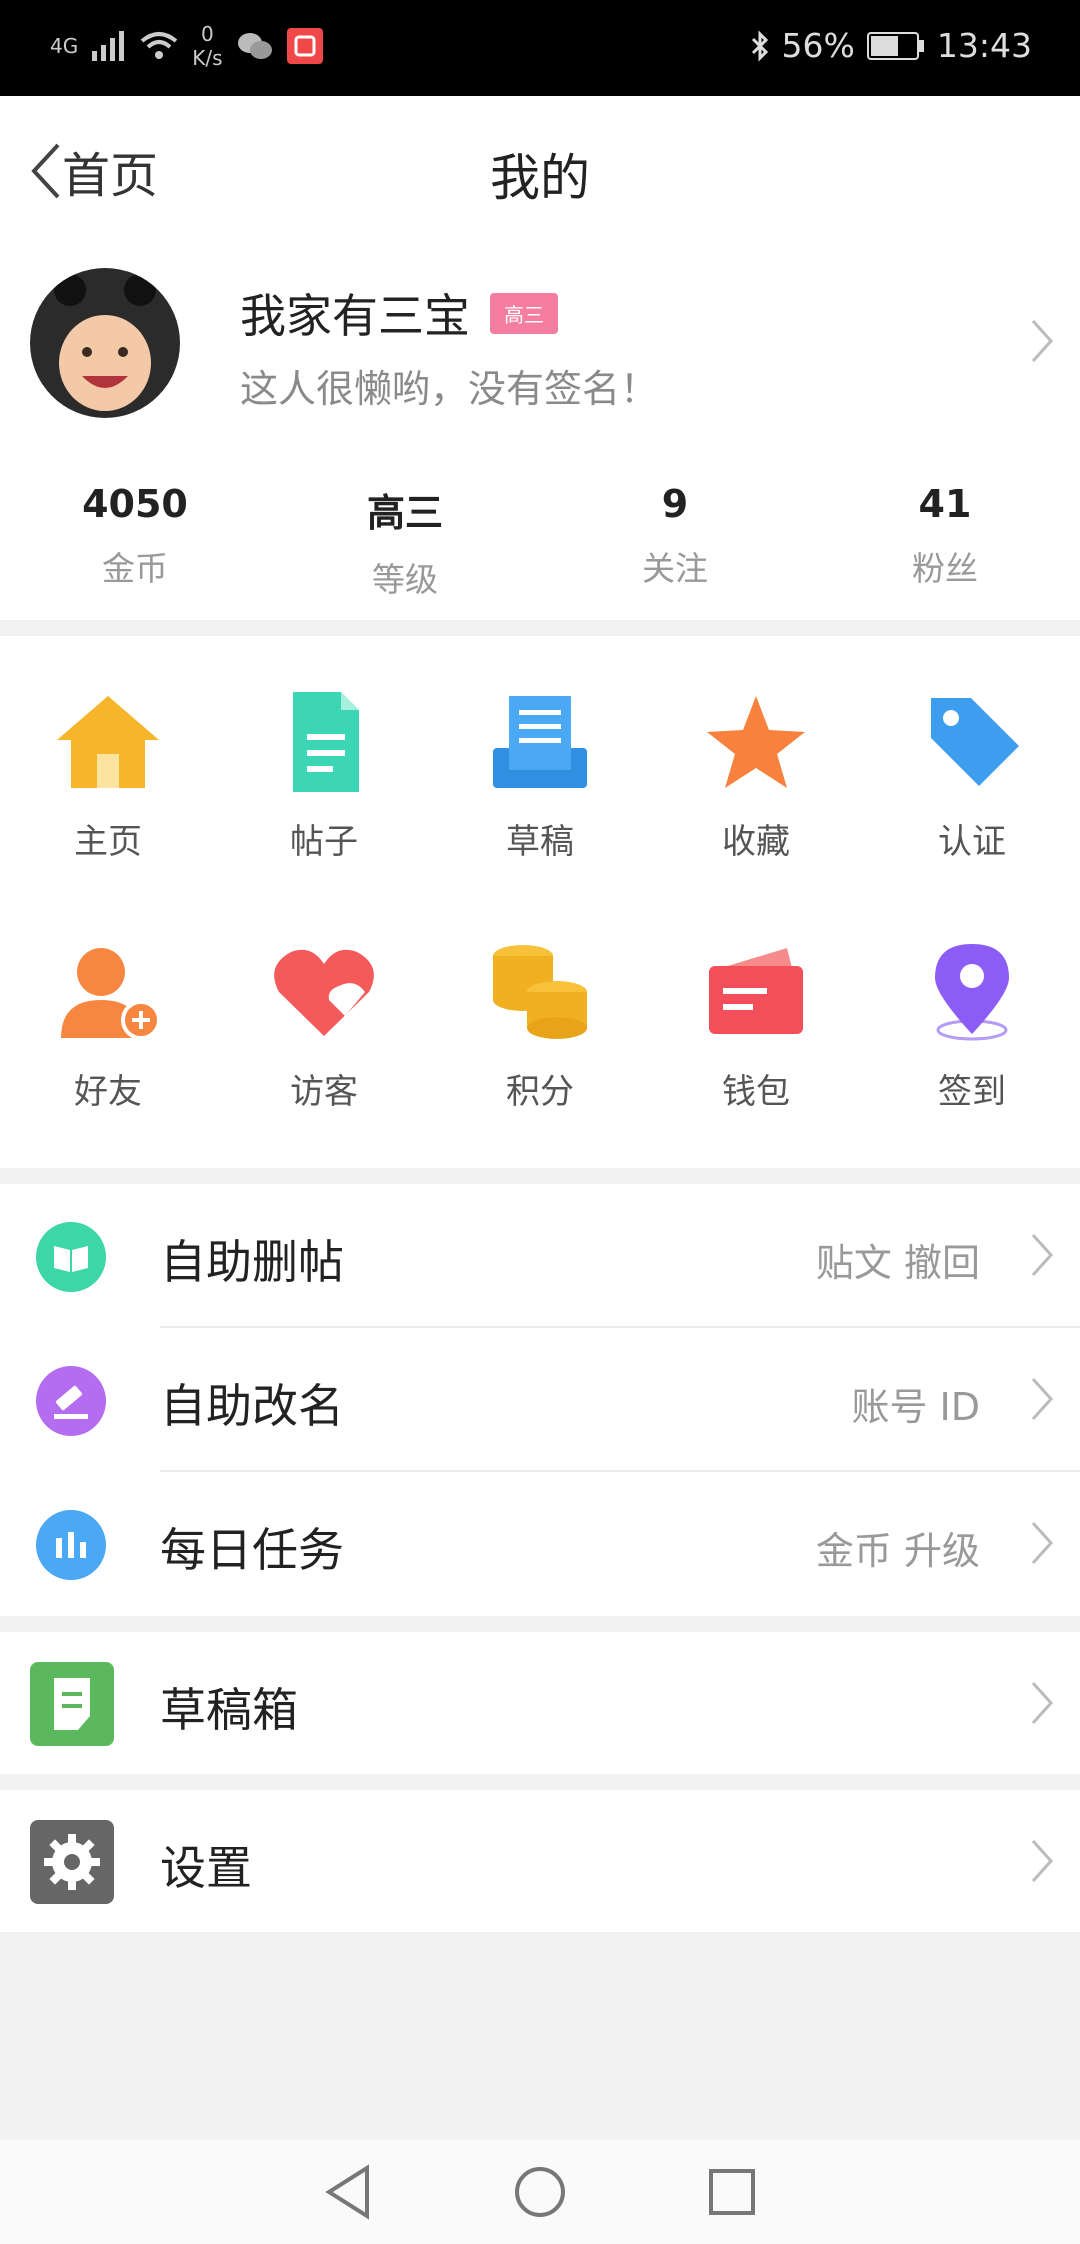 This screenshot has height=2244, width=1080. What do you see at coordinates (540, 742) in the screenshot?
I see `draft-icon` at bounding box center [540, 742].